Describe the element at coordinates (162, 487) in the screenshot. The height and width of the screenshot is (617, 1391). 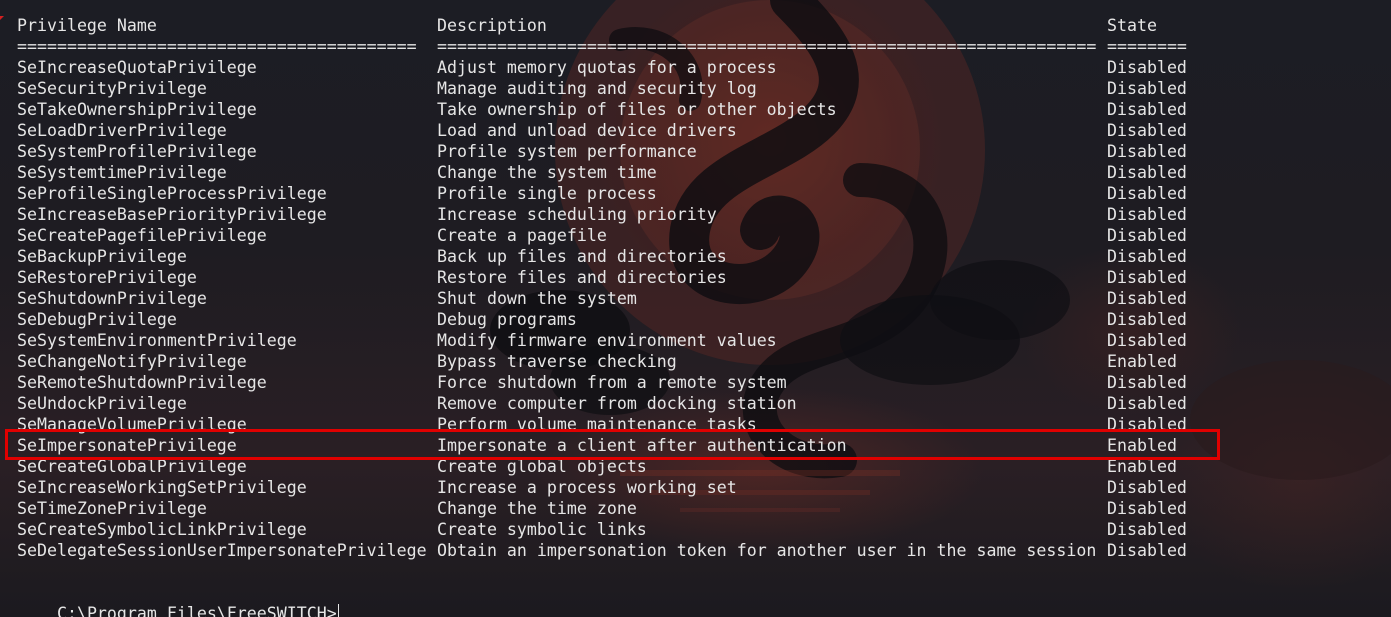
I see `privilege-name: SeIncreaseWorkingSetPrivilege` at that location.